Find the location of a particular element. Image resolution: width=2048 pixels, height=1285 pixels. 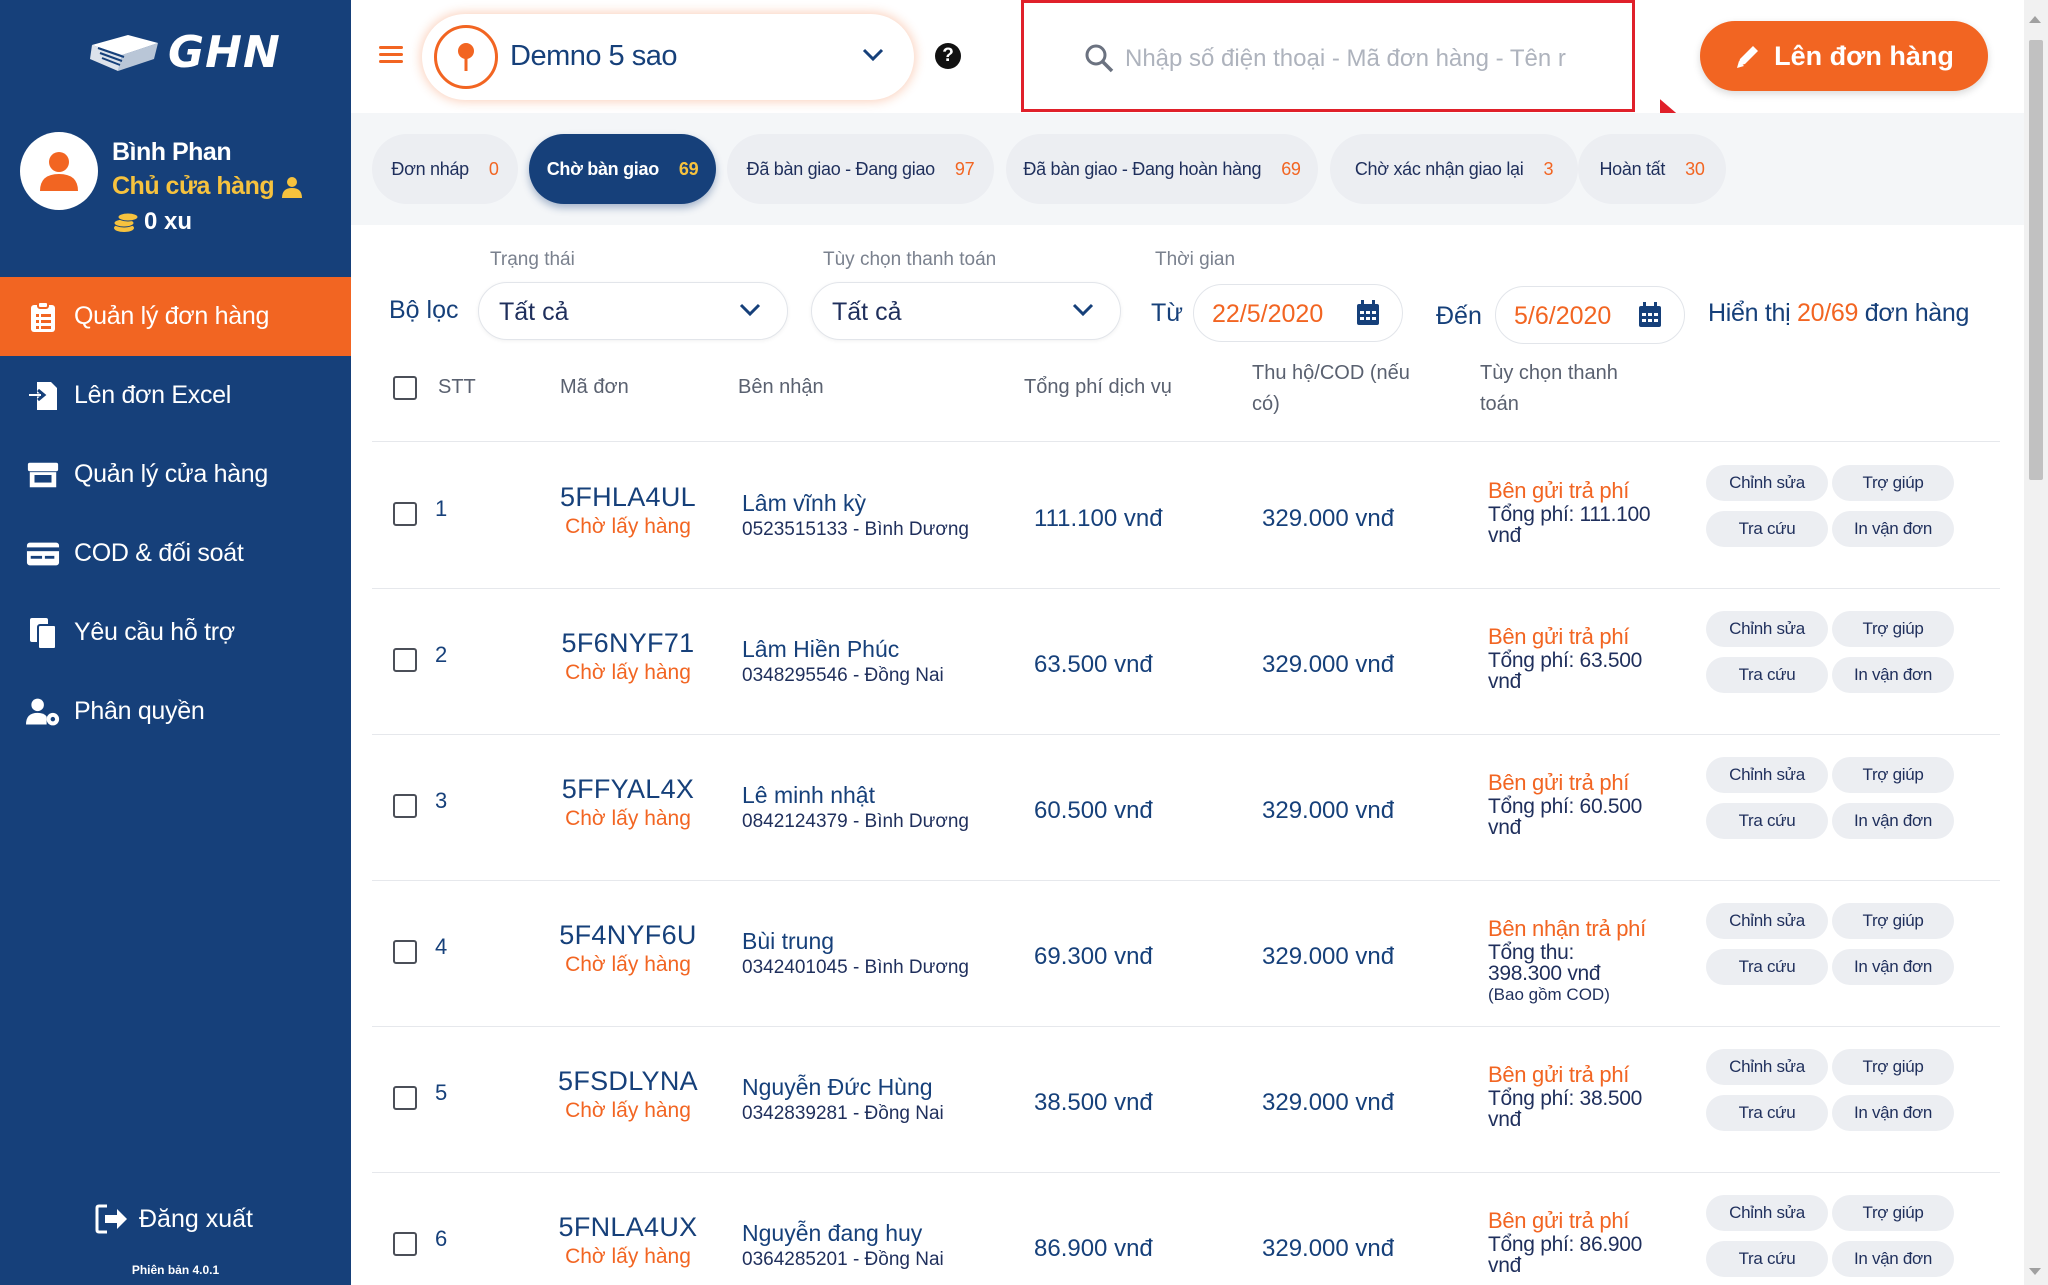

date-to-input: 5/6/2020 is located at coordinates (1590, 315).